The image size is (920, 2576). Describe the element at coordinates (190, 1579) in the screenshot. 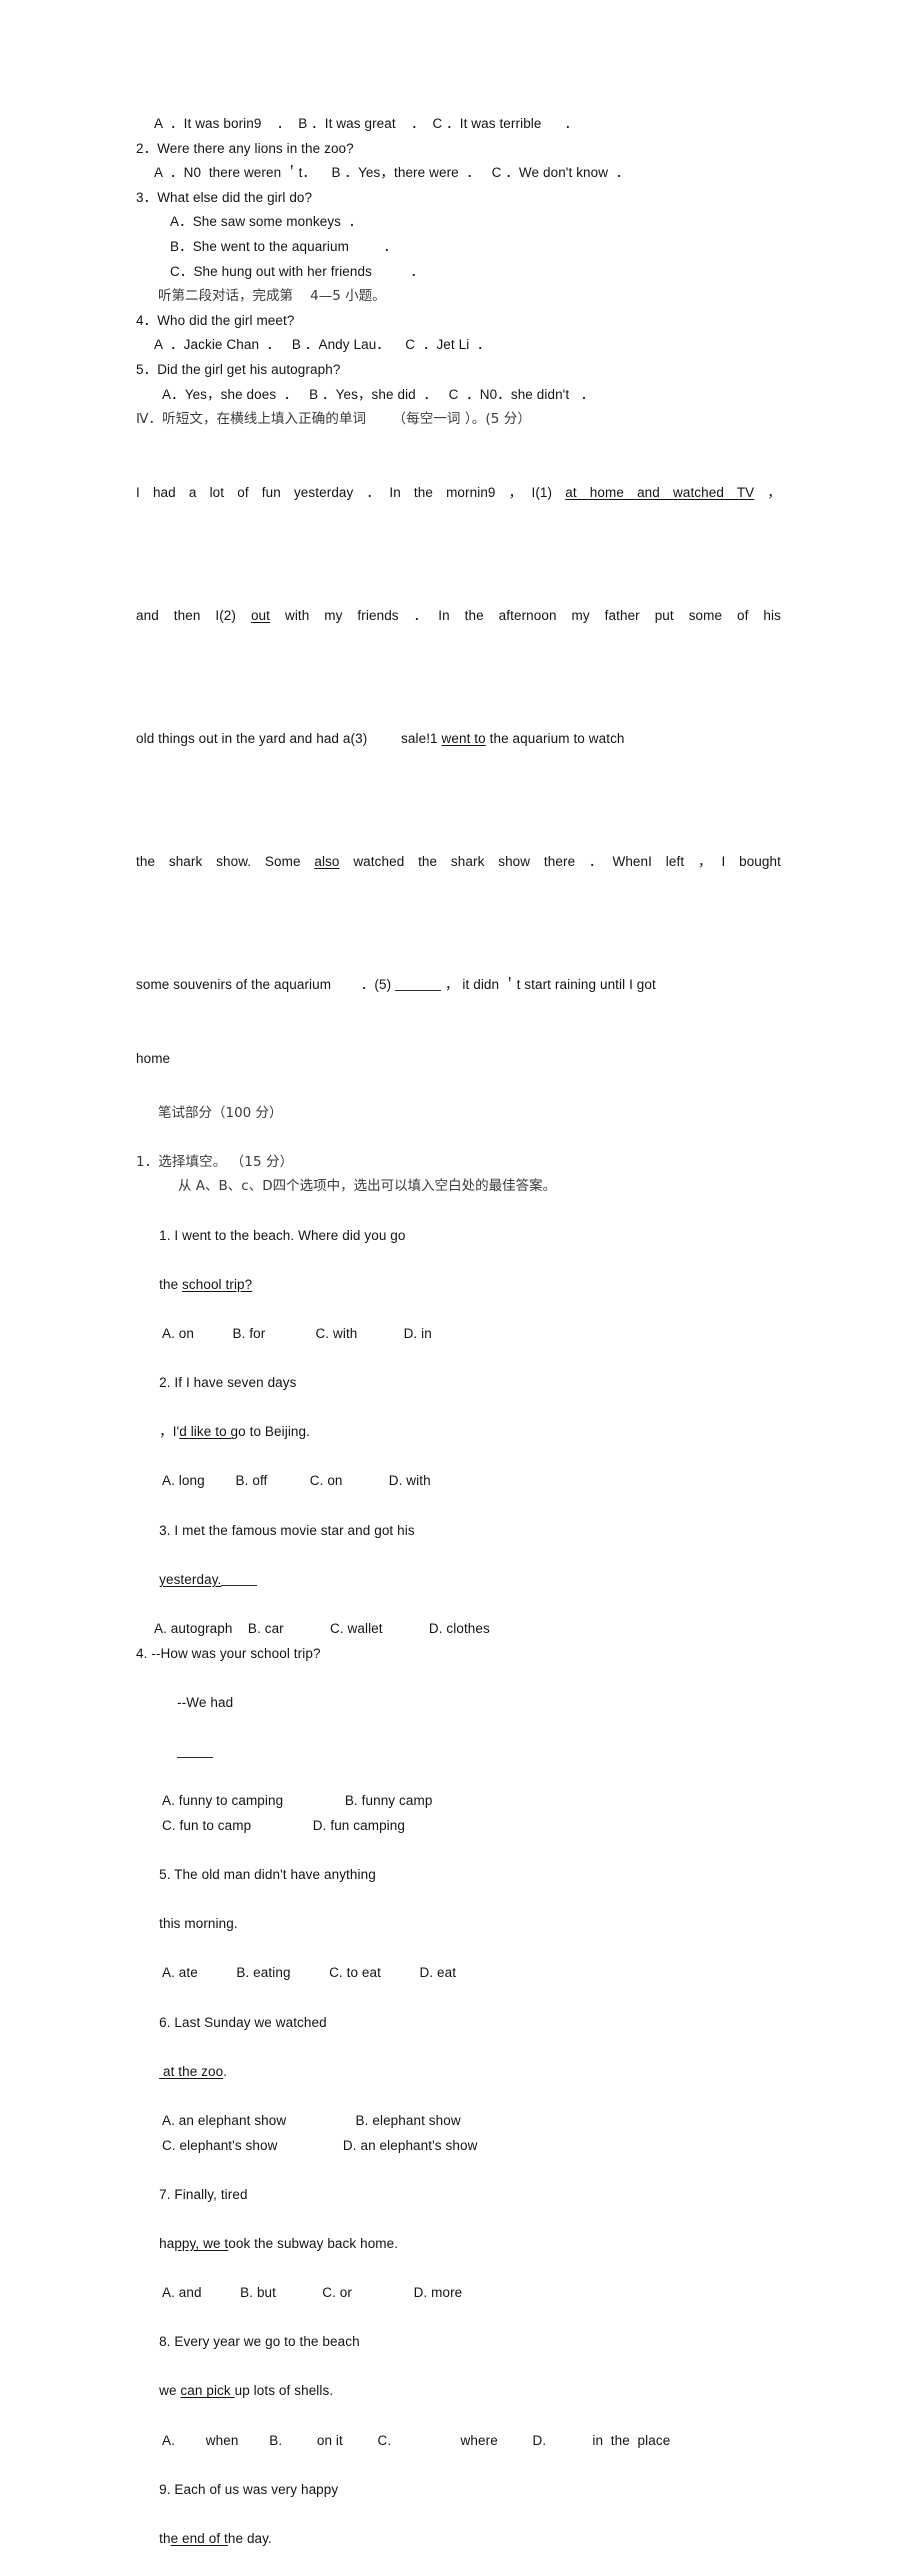

I see `mc-q3-stem-underlined: yesterday.` at that location.